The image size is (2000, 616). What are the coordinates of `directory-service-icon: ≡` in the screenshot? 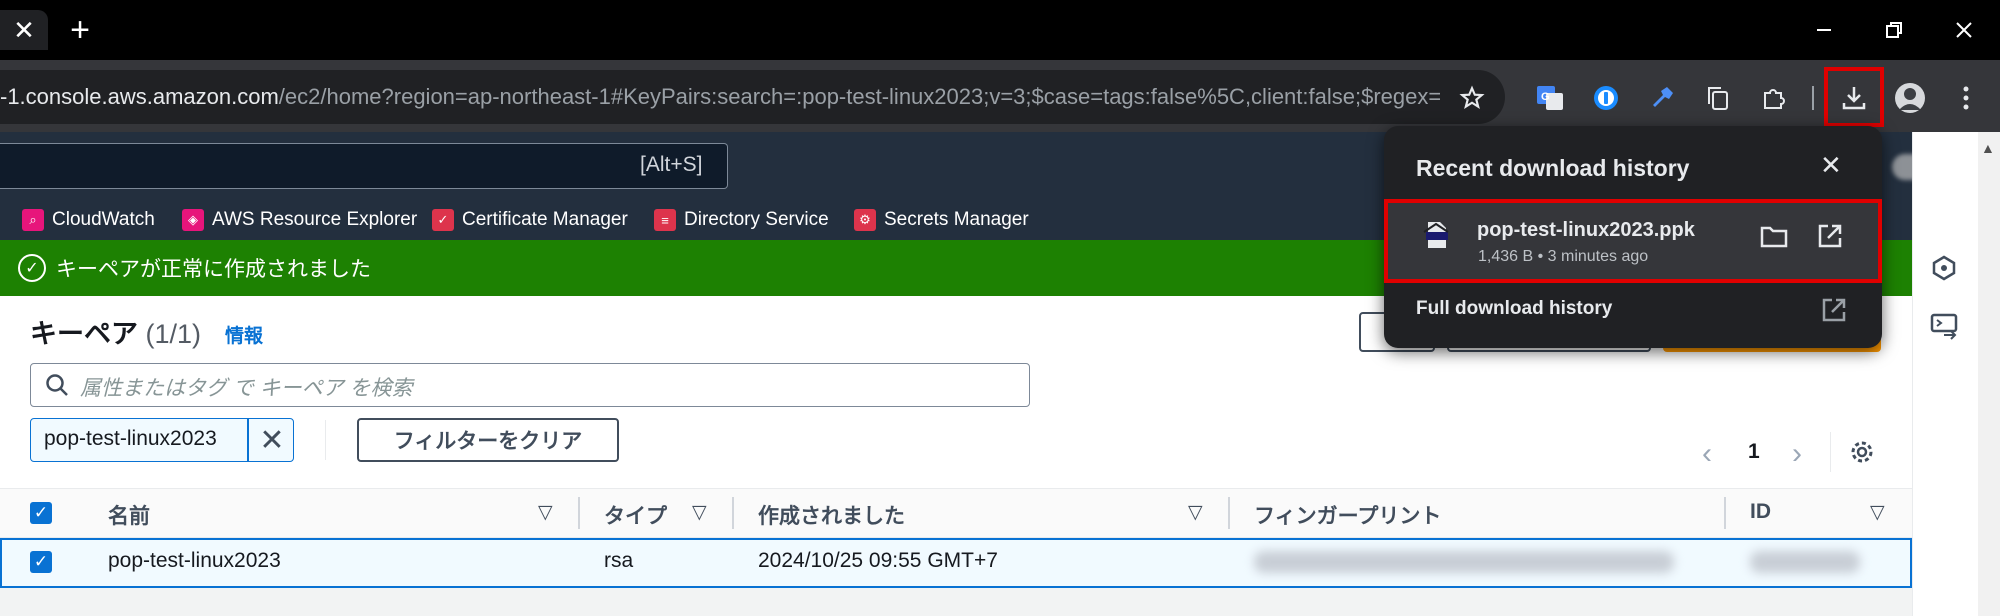 It's located at (665, 220).